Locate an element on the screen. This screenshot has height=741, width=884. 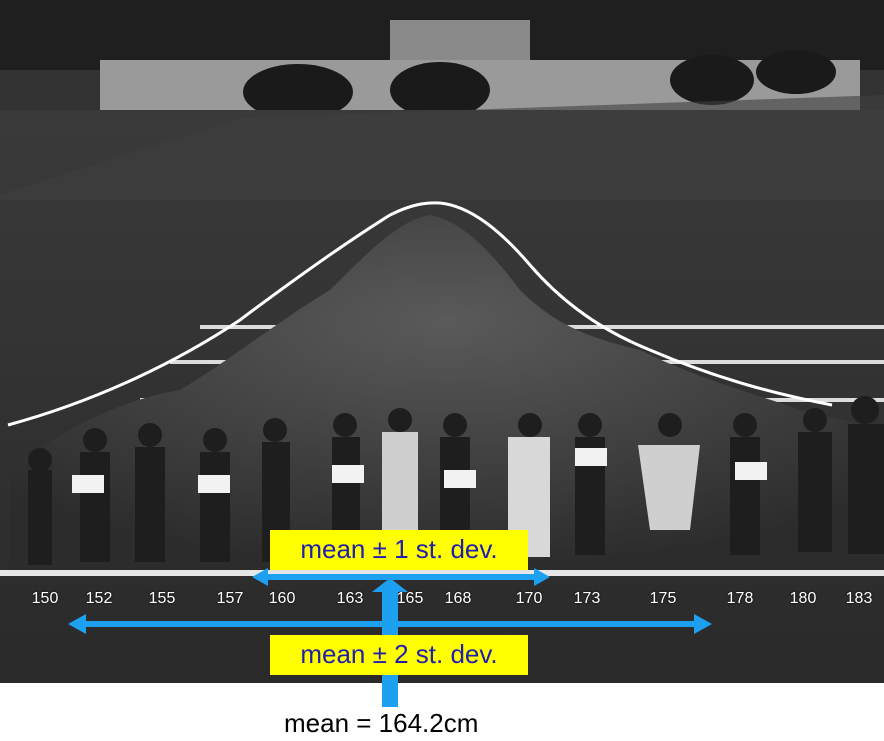
tick-label: 152 is located at coordinates (99, 598).